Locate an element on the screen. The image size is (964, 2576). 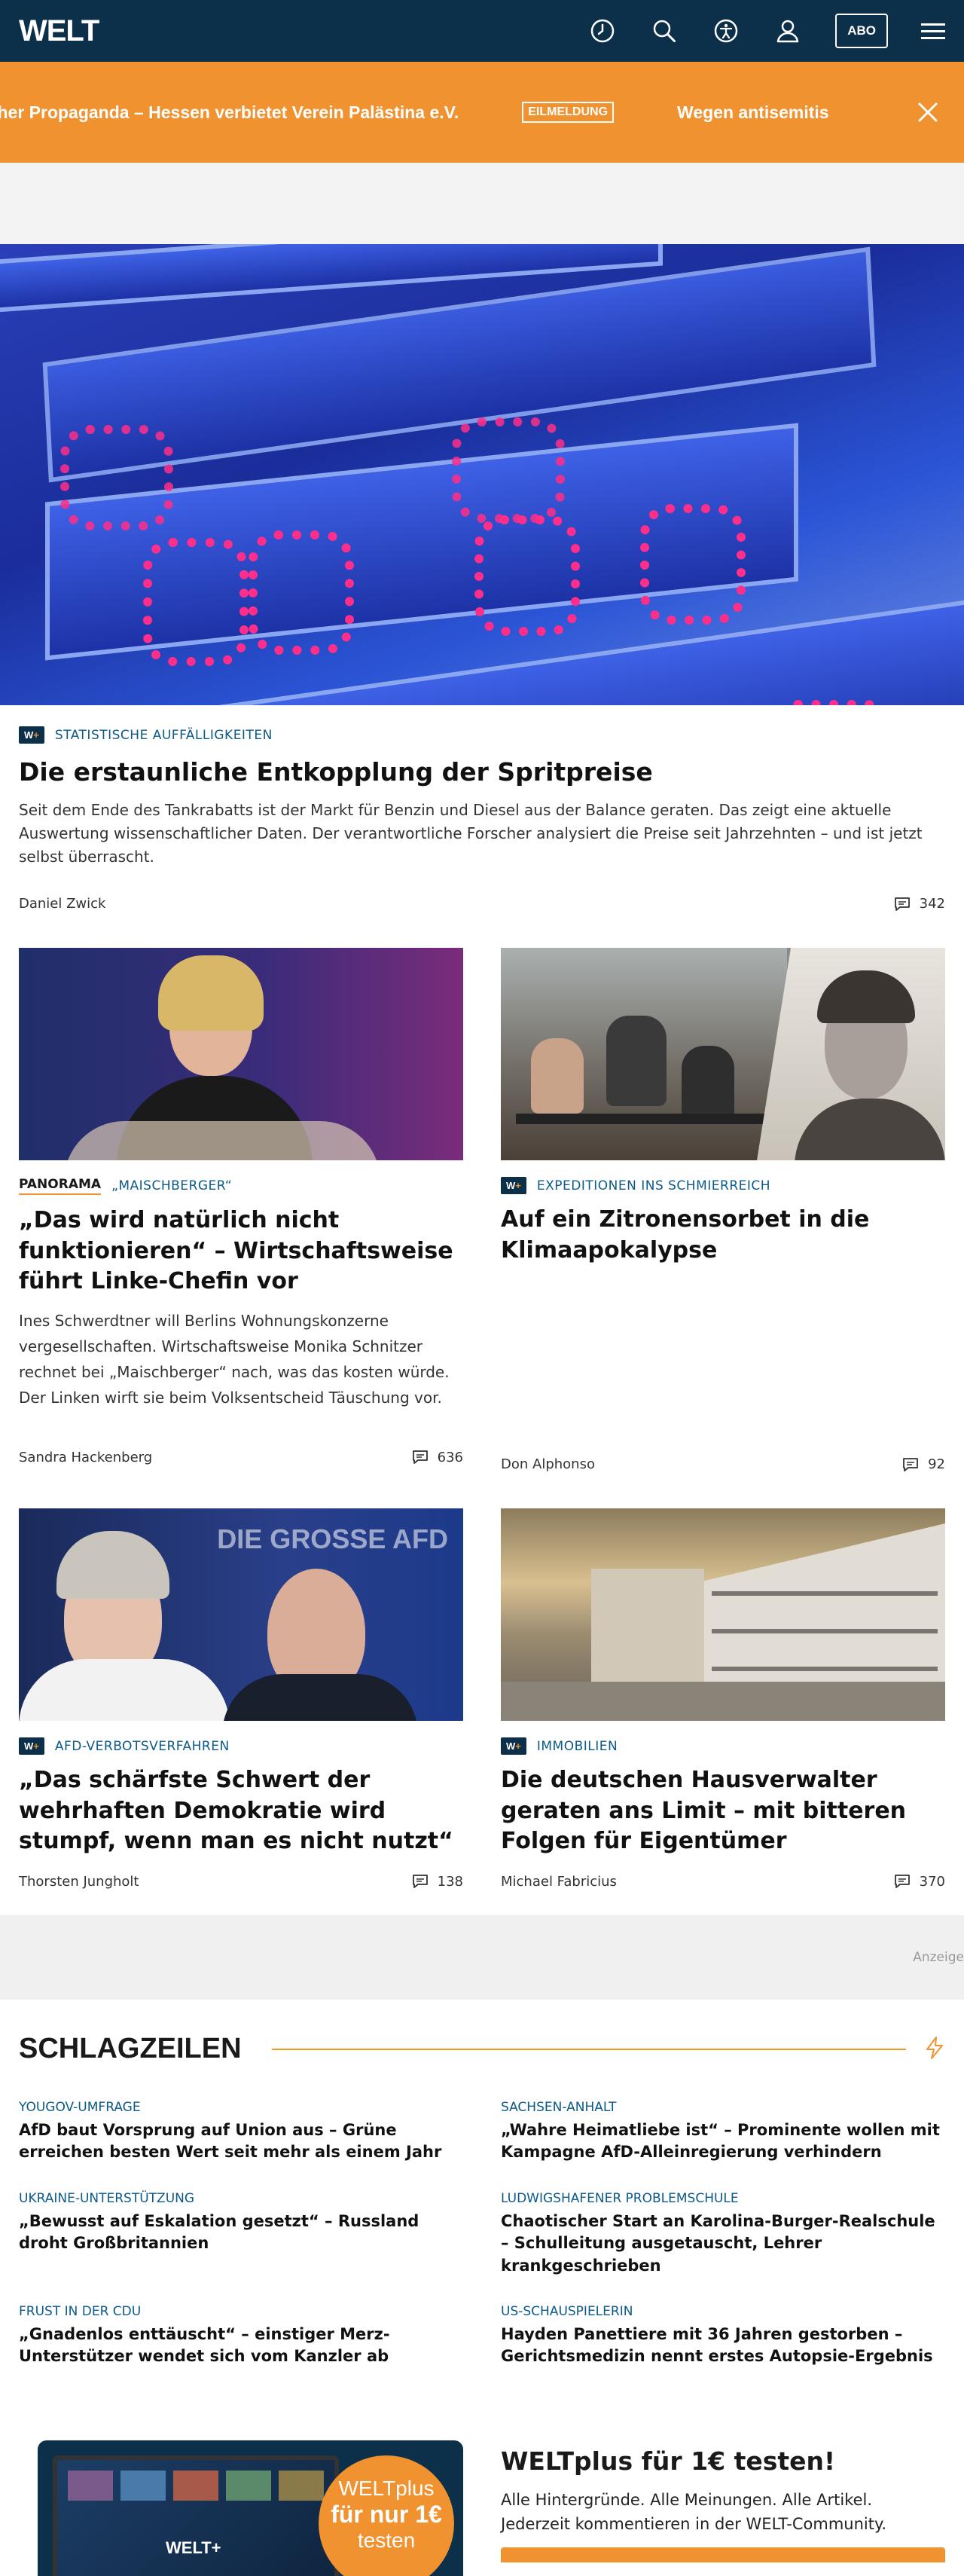
headline-kicker: UKRAINE-UNTERSTÜTZUNG is located at coordinates (241, 2198).